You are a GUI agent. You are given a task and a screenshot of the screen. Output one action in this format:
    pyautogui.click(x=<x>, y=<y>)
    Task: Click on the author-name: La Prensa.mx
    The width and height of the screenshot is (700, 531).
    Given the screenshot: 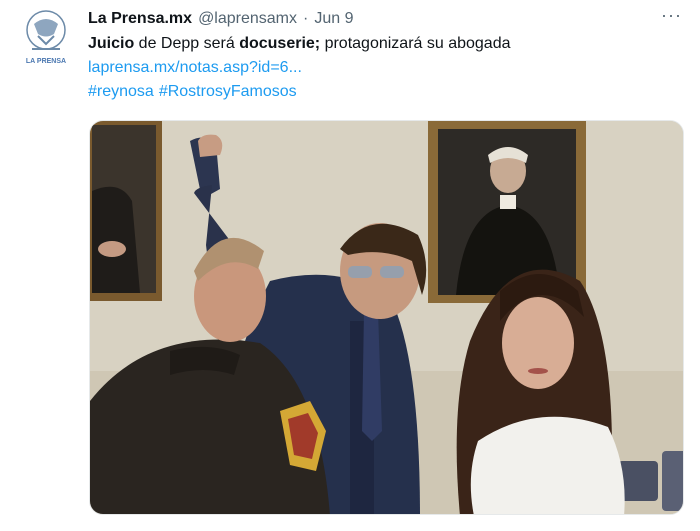 What is the action you would take?
    pyautogui.click(x=140, y=19)
    